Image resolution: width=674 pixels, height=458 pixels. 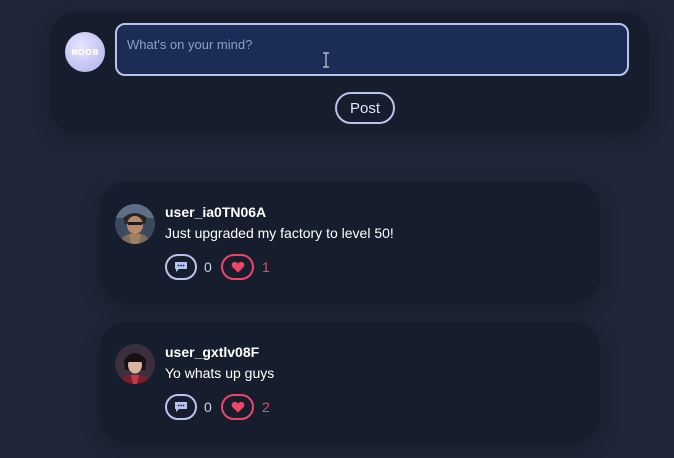 I want to click on post-text: Just upgraded my factory to level 50!, so click(x=279, y=233).